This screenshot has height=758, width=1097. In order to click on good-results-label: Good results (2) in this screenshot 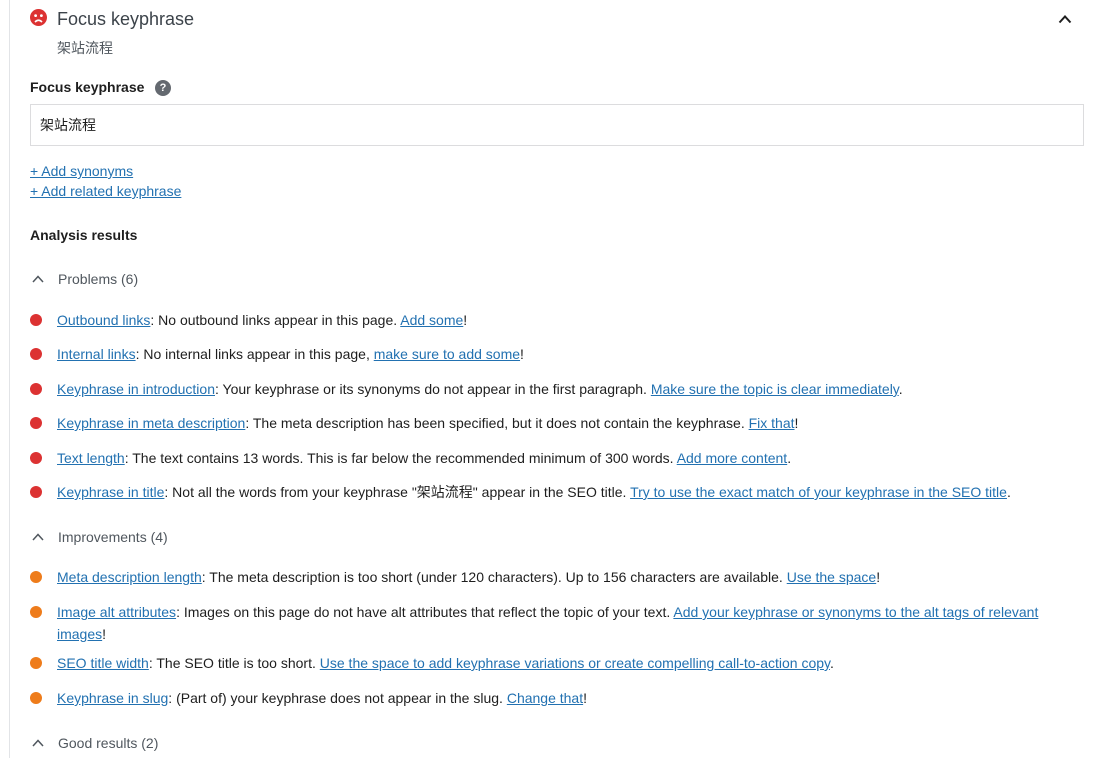, I will do `click(108, 743)`.